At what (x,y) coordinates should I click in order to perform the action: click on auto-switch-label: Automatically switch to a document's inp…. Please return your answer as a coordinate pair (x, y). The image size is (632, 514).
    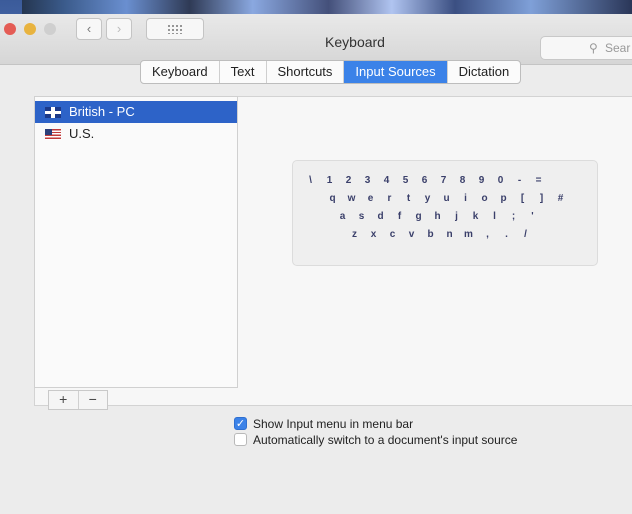
    Looking at the image, I should click on (385, 440).